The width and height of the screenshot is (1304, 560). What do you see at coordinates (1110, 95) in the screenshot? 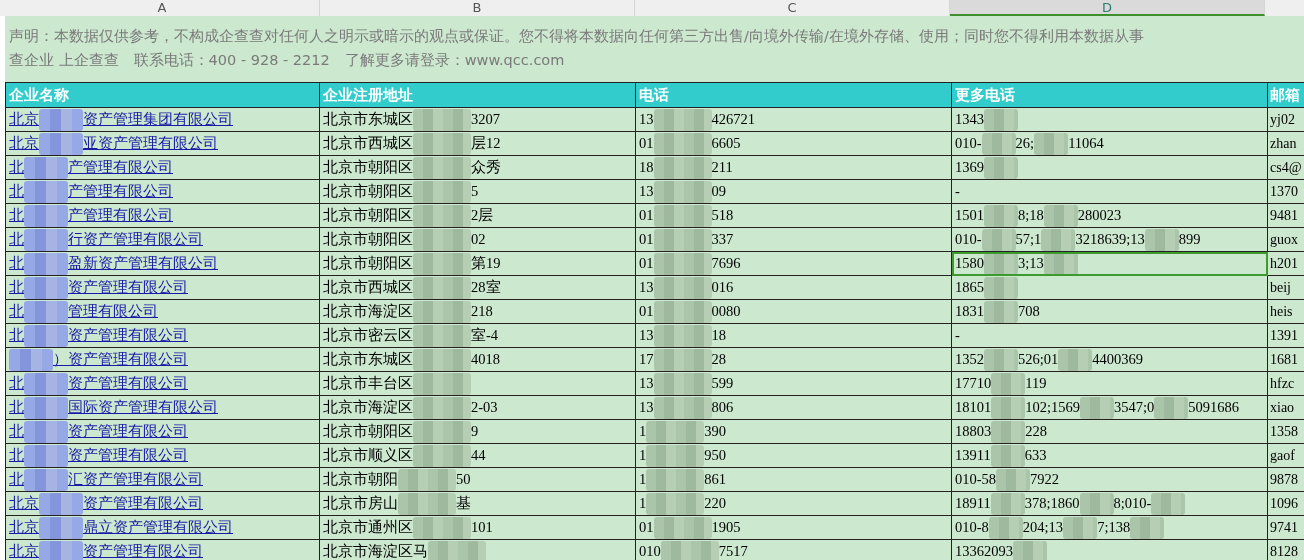
I see `column-heading: 更多电话` at bounding box center [1110, 95].